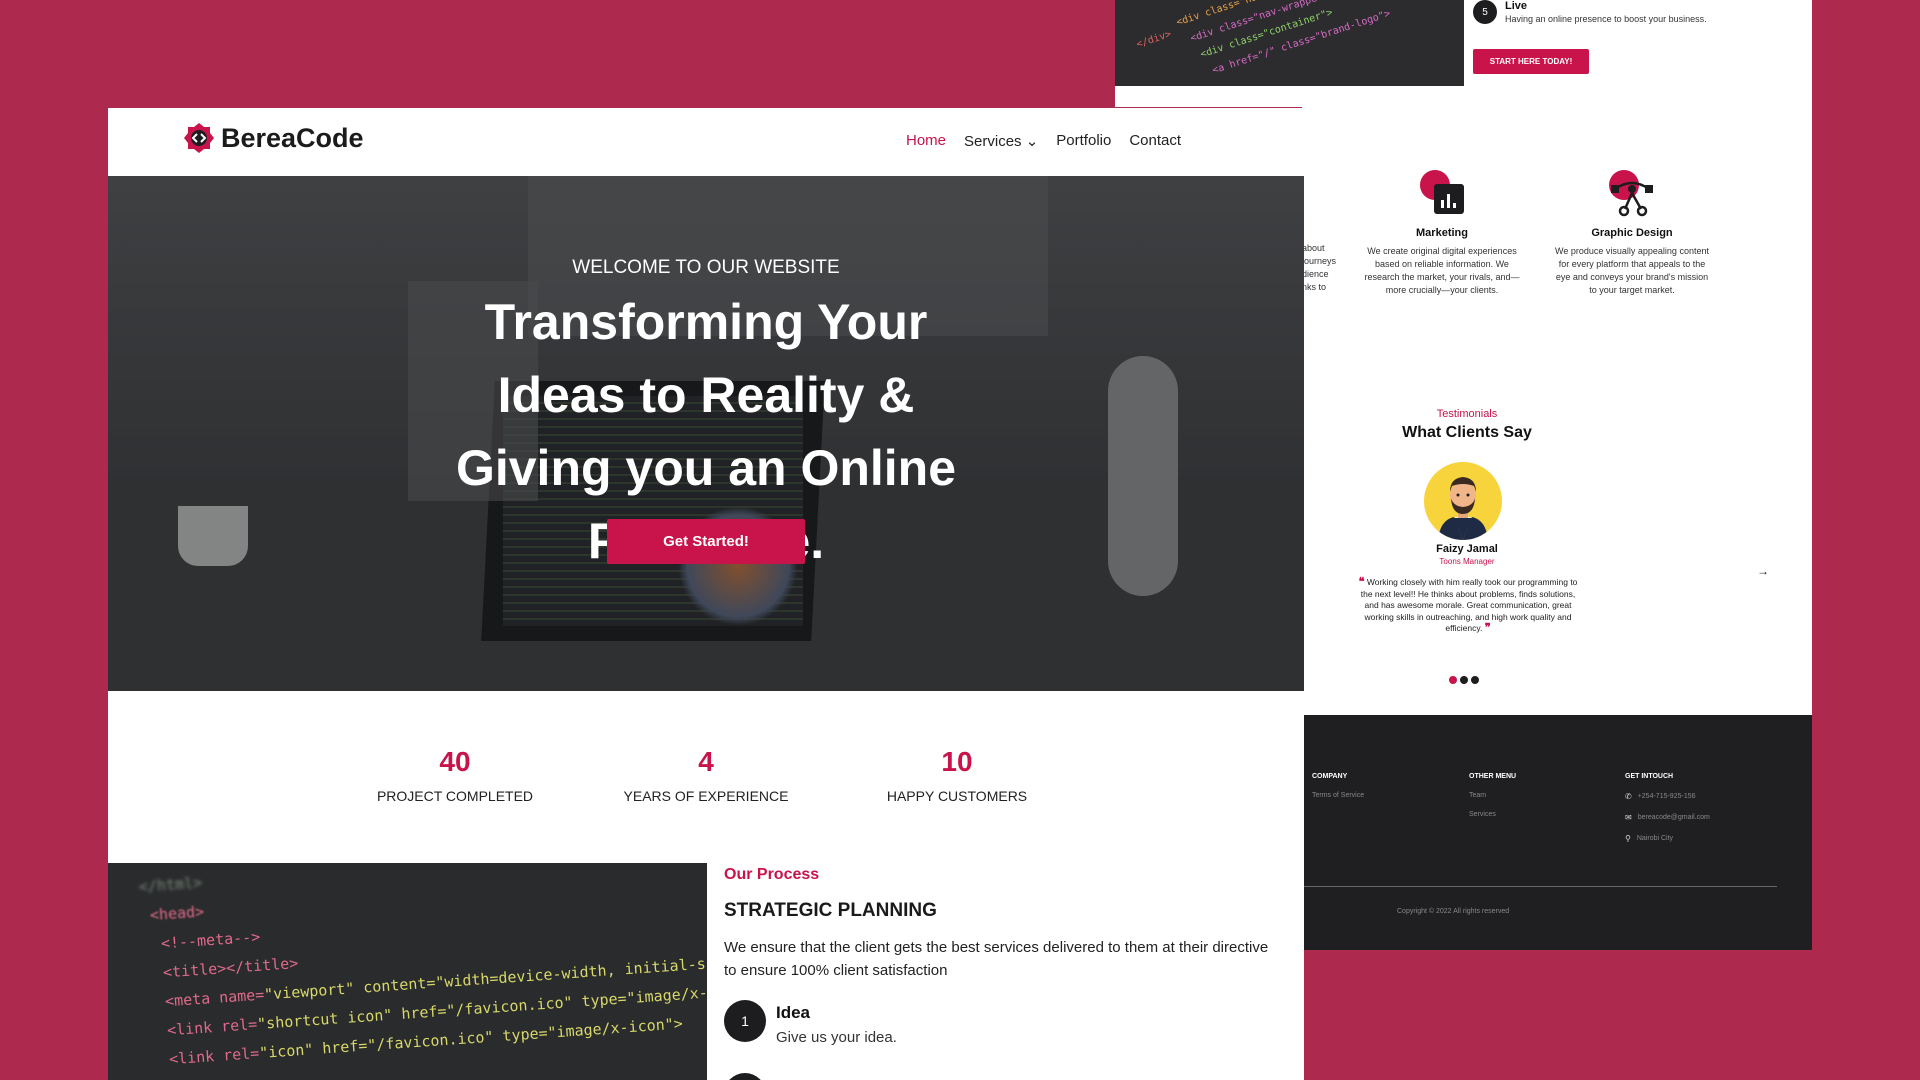 The height and width of the screenshot is (1080, 1920). I want to click on copyright: Copyright © 2022 All rights reserved, so click(1453, 911).